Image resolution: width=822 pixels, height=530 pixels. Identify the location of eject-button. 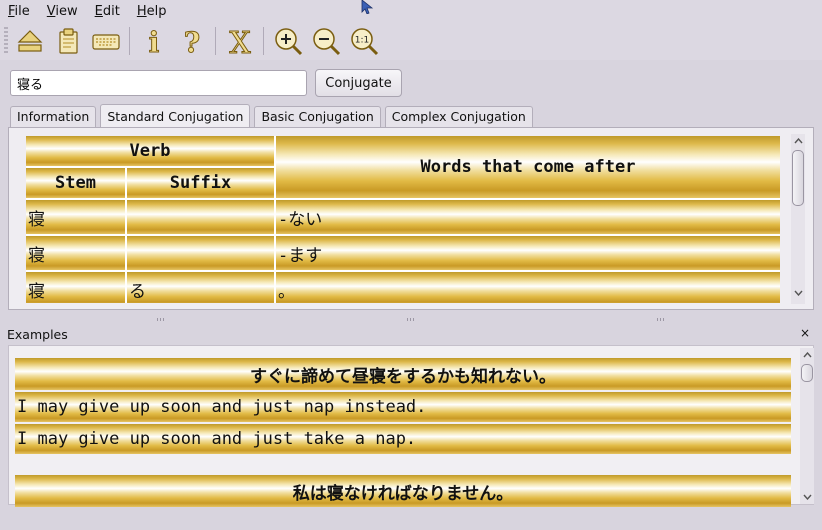
(30, 41).